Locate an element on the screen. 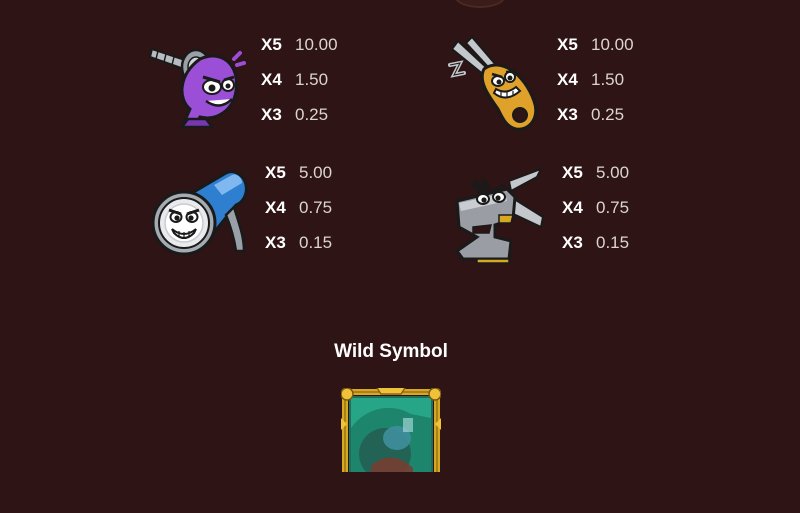  wild-frame-icon is located at coordinates (391, 434).